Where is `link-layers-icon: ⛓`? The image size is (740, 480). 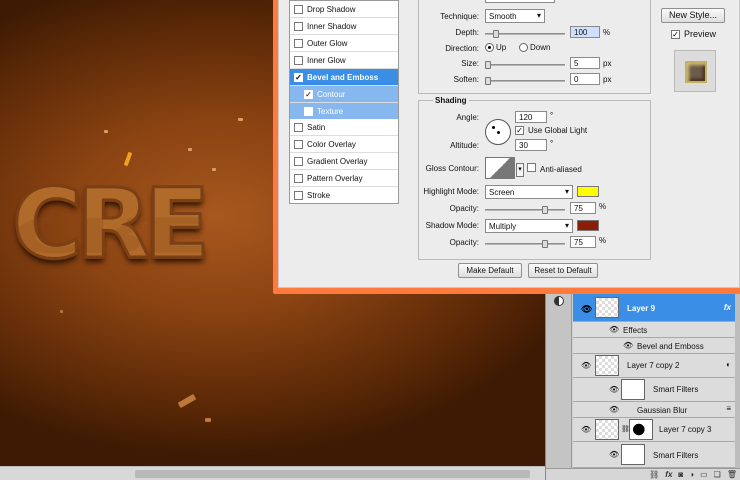
link-layers-icon: ⛓ is located at coordinates (654, 474).